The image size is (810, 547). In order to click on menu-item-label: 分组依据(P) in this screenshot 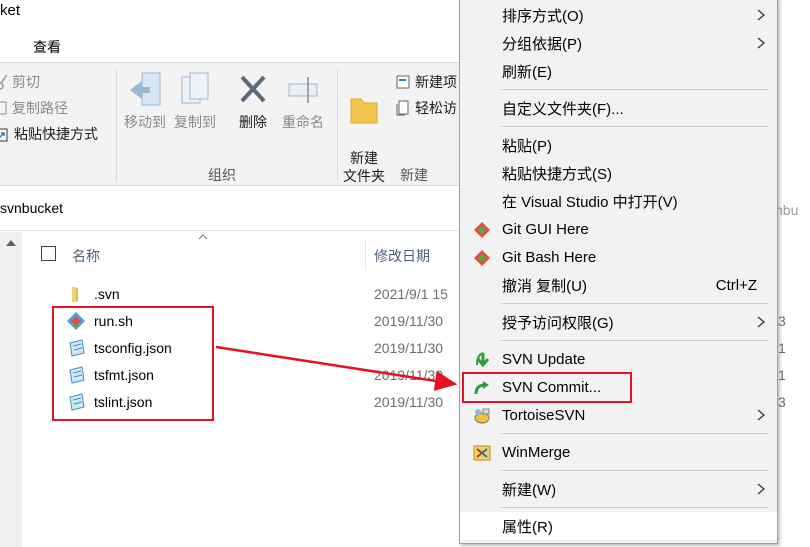, I will do `click(542, 44)`.